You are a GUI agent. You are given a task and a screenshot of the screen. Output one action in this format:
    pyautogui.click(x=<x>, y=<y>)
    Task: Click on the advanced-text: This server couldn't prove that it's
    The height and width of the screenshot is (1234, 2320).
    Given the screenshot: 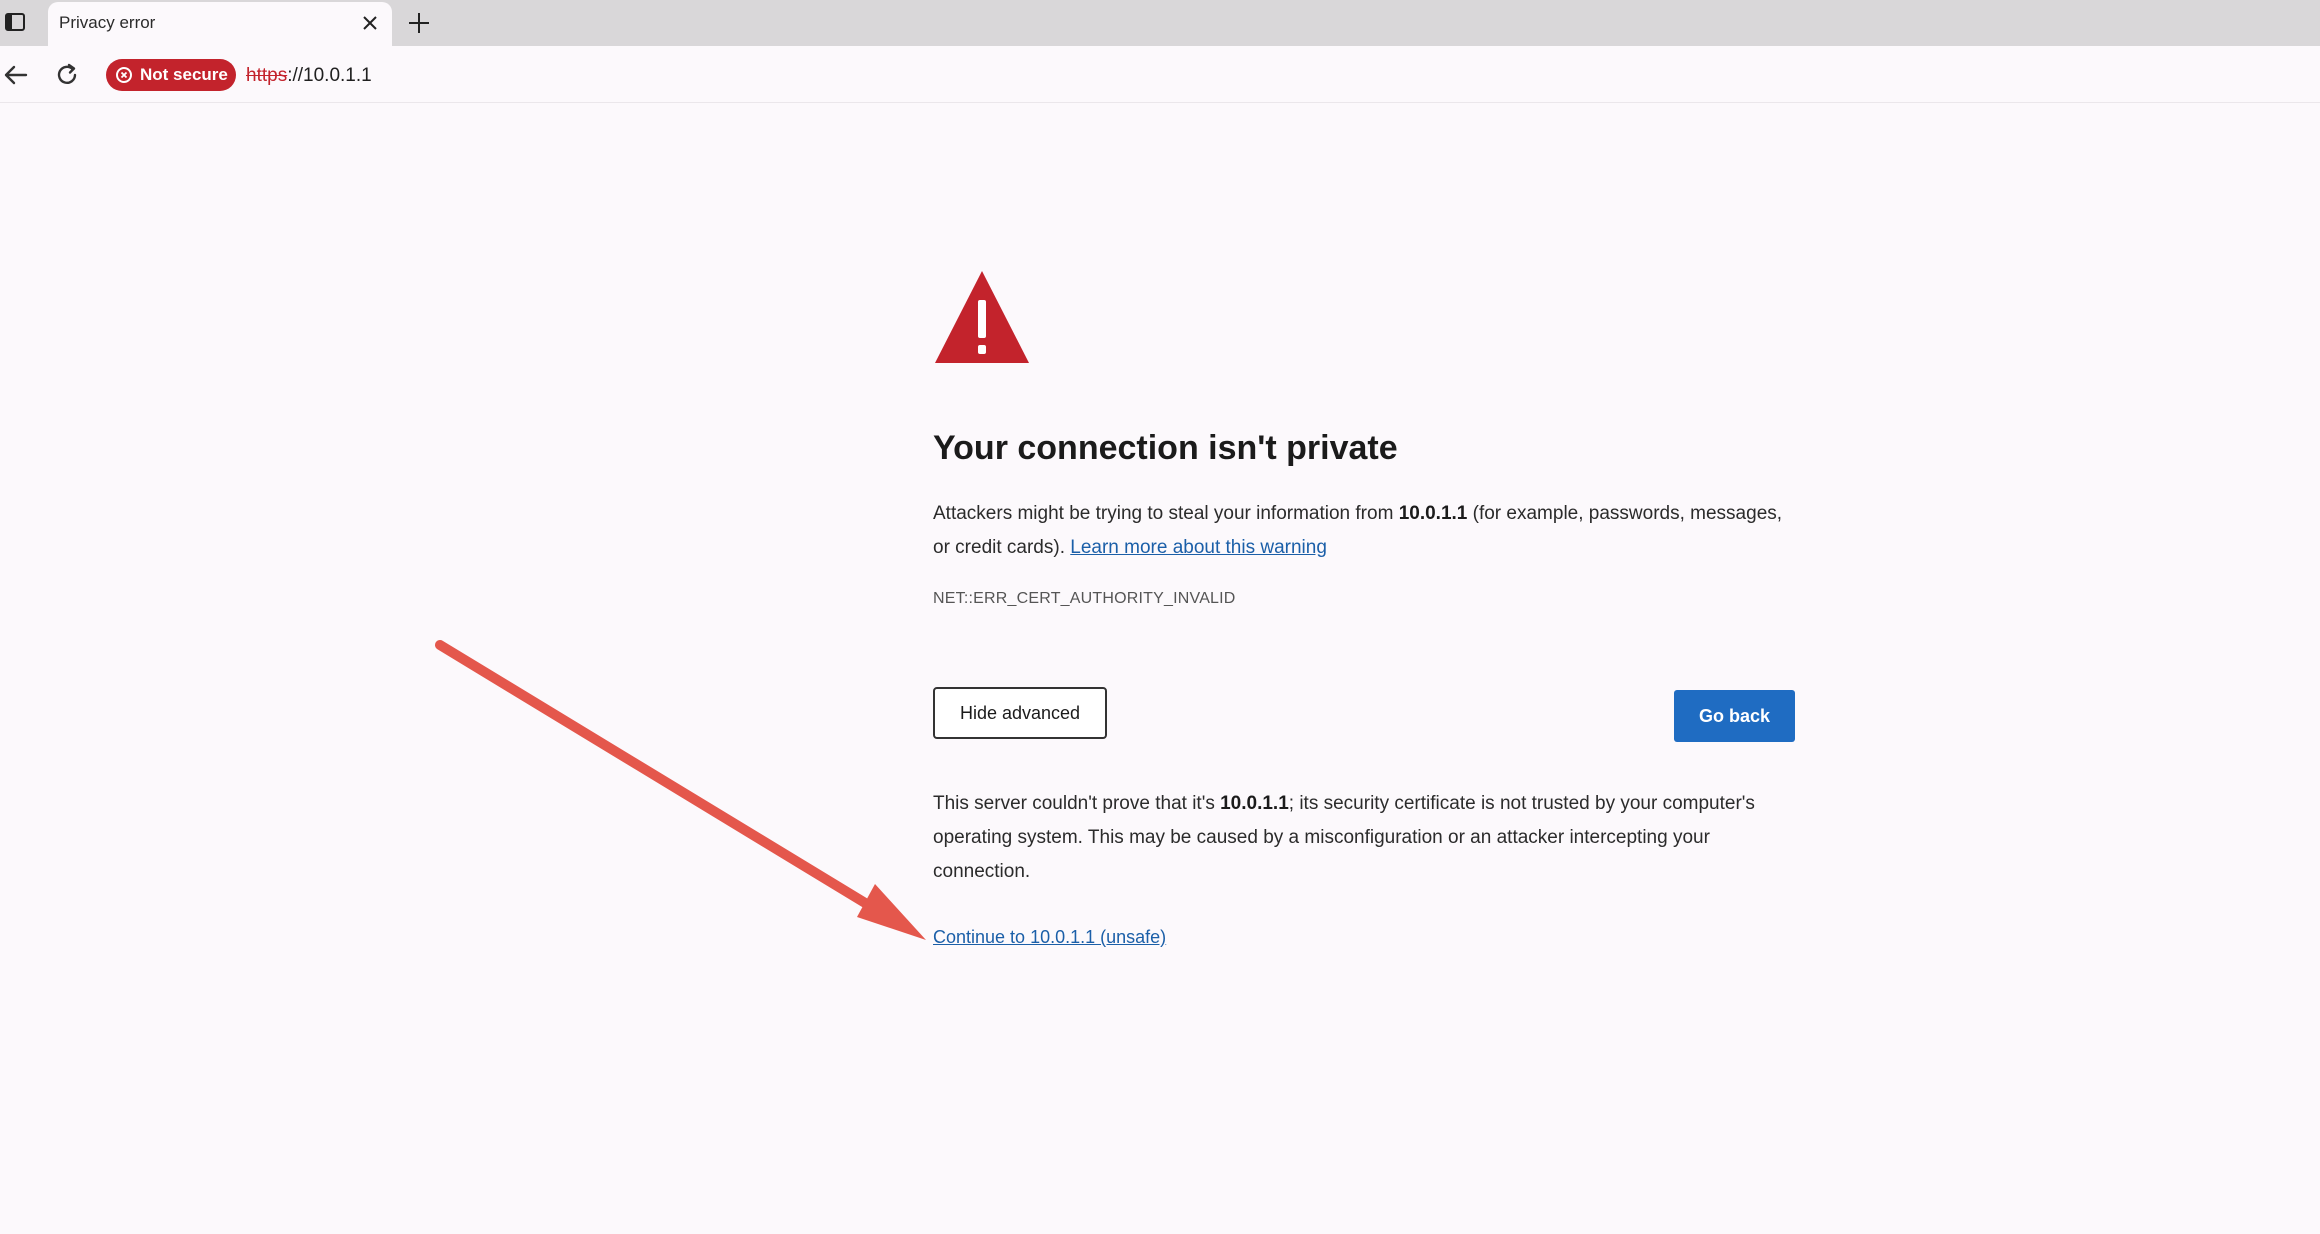 What is the action you would take?
    pyautogui.click(x=1077, y=803)
    